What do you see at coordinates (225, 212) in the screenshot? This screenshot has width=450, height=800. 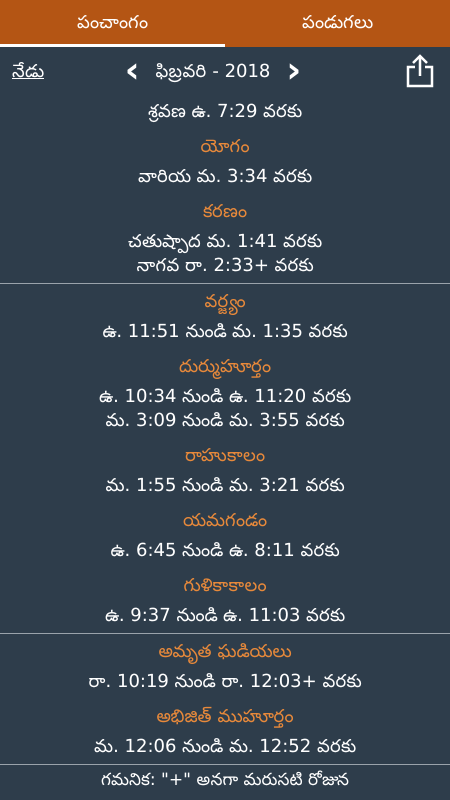 I see `section-heading: కరణం` at bounding box center [225, 212].